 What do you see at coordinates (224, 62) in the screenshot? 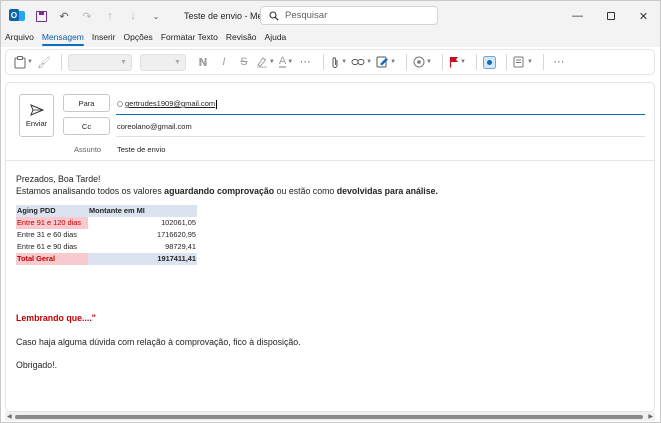
I see `italic-button: I` at bounding box center [224, 62].